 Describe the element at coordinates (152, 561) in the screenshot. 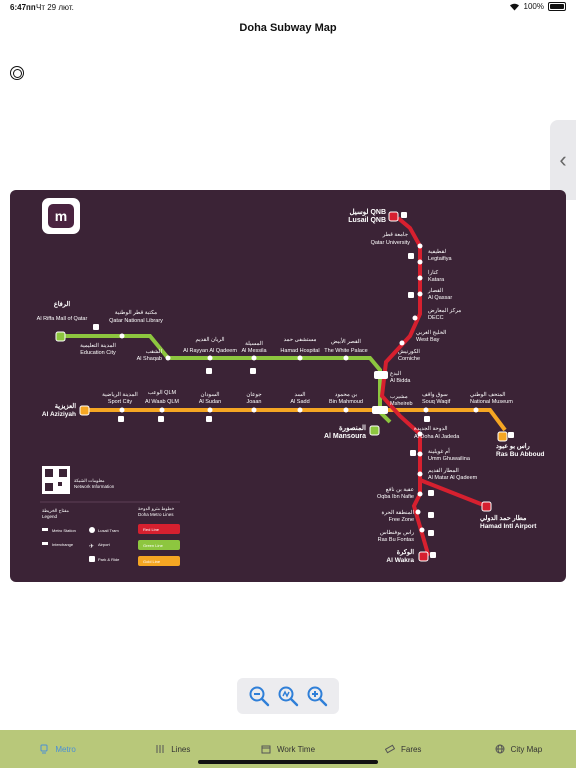

I see `legend-gold-line: Gold Line` at that location.